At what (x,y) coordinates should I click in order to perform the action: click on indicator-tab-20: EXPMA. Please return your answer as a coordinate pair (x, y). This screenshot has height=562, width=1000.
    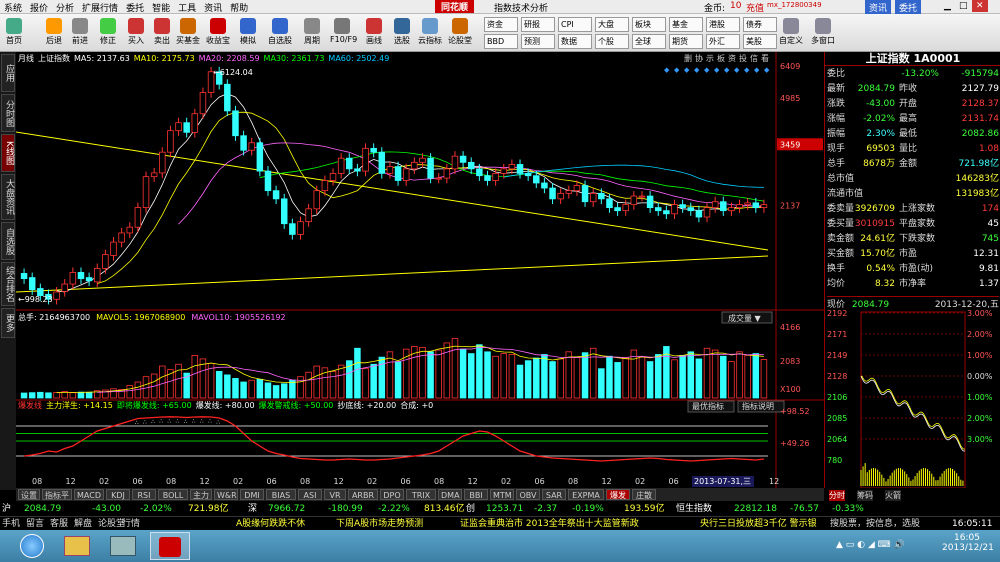
    Looking at the image, I should click on (586, 494).